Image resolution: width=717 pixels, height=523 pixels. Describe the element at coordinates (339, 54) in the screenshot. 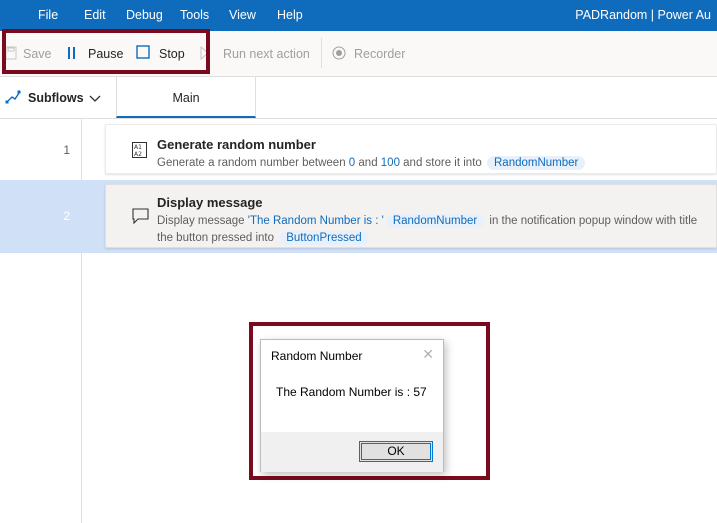

I see `recorder-icon` at that location.